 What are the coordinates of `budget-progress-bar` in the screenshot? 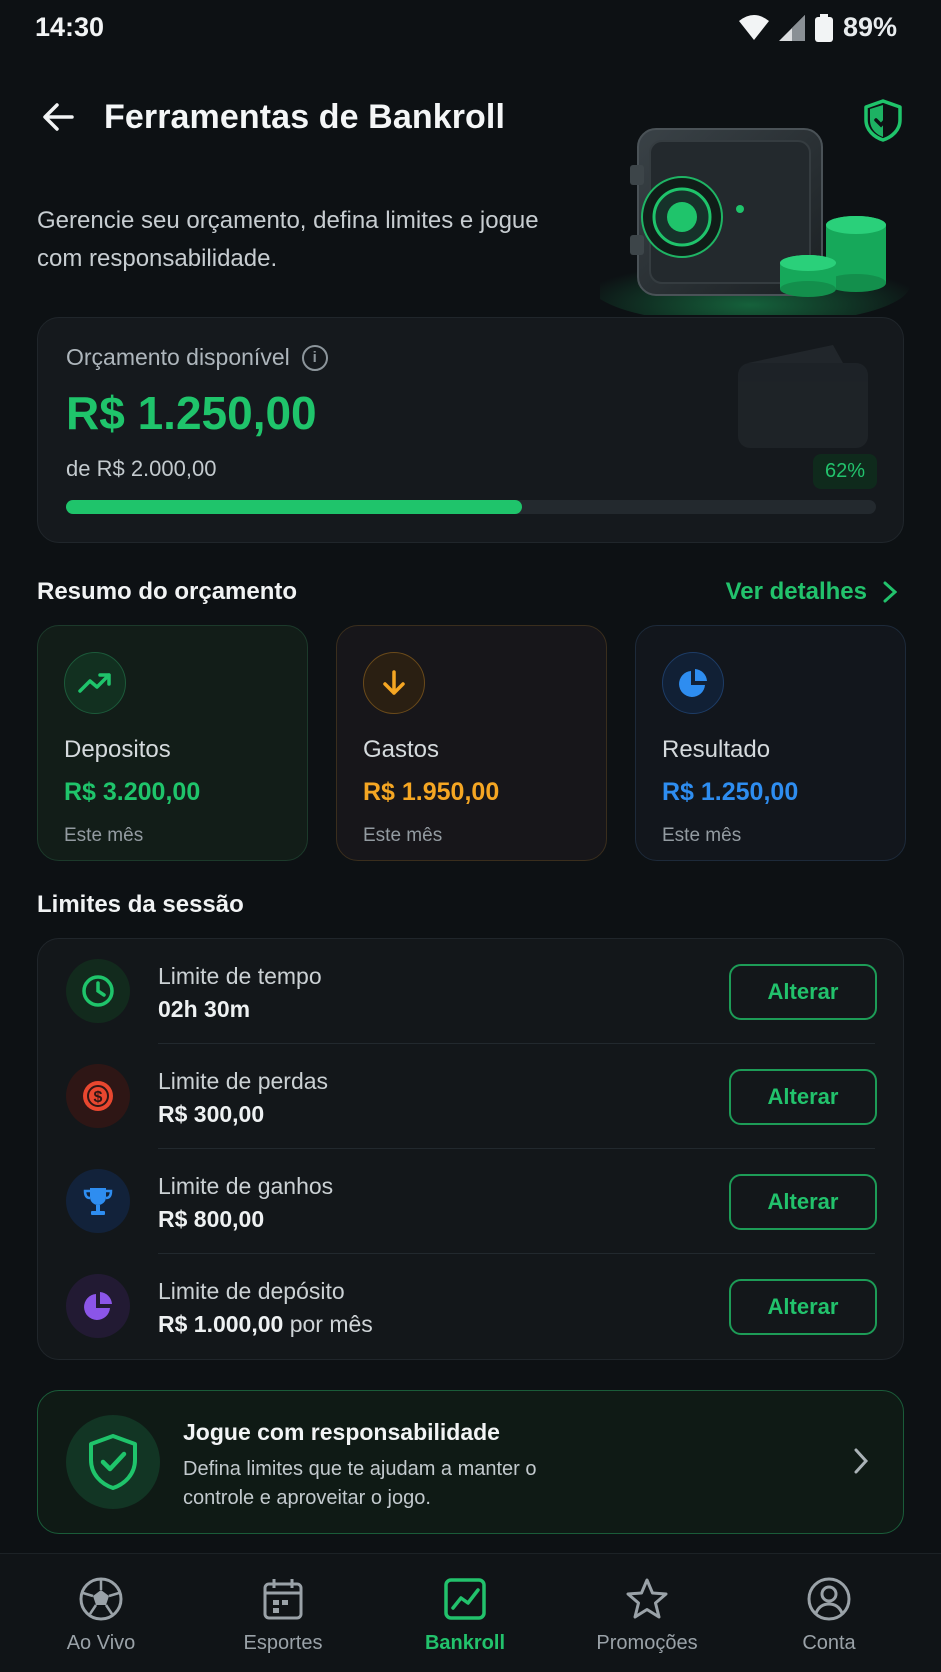 It's located at (471, 507).